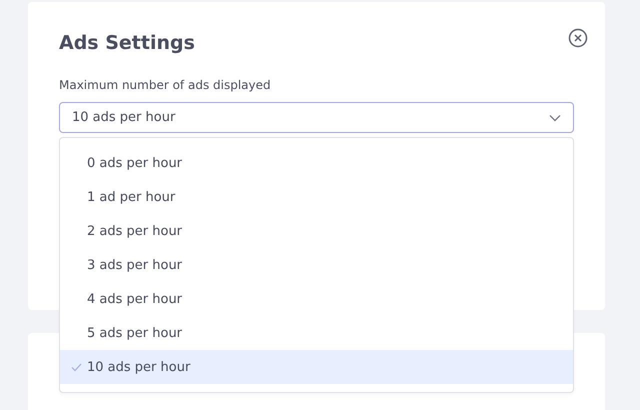  I want to click on select-field: 10 ads per hour, so click(316, 117).